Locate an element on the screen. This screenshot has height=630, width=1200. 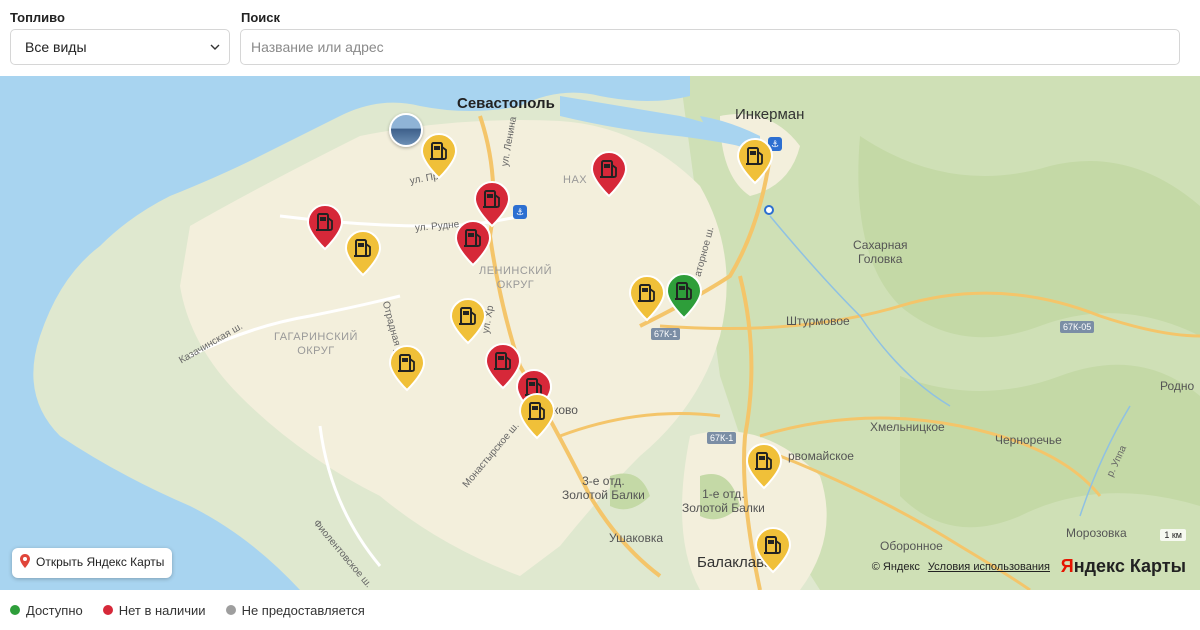
label-zolotaya-1: 1-е отд. Золотой Балки is located at coordinates (723, 501).